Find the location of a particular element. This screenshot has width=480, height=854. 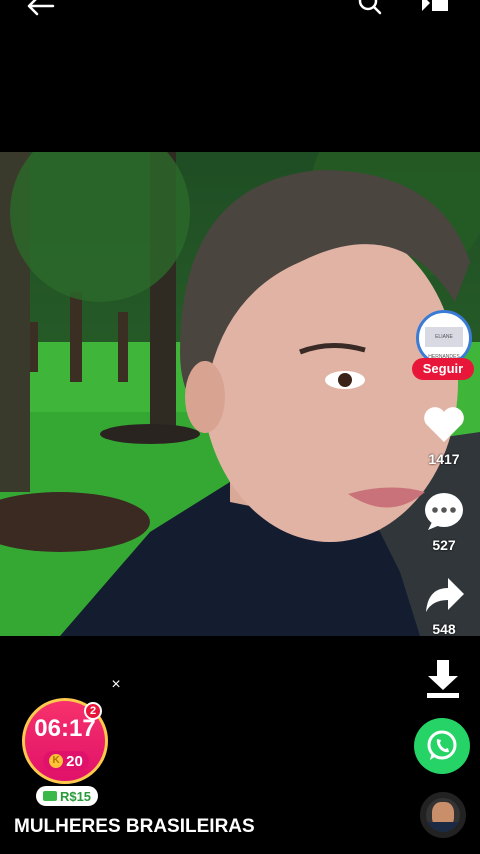

music-disc is located at coordinates (443, 815).